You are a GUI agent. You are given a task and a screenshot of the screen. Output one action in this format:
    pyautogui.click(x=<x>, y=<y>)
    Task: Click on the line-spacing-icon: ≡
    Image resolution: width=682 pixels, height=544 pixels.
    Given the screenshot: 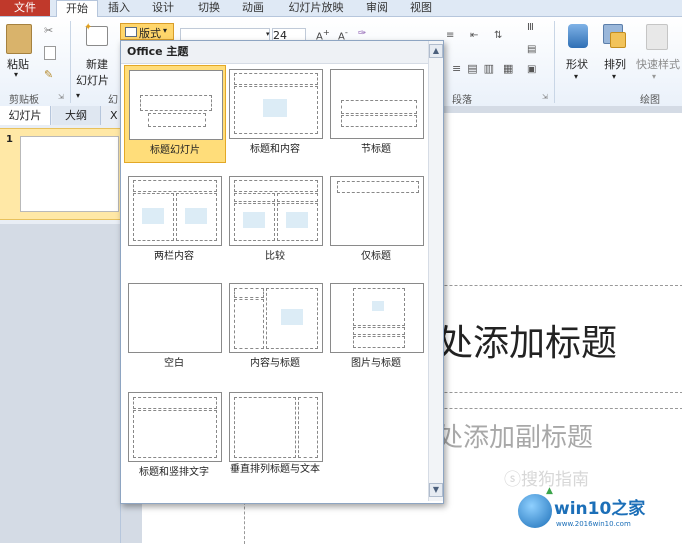 What is the action you would take?
    pyautogui.click(x=450, y=35)
    